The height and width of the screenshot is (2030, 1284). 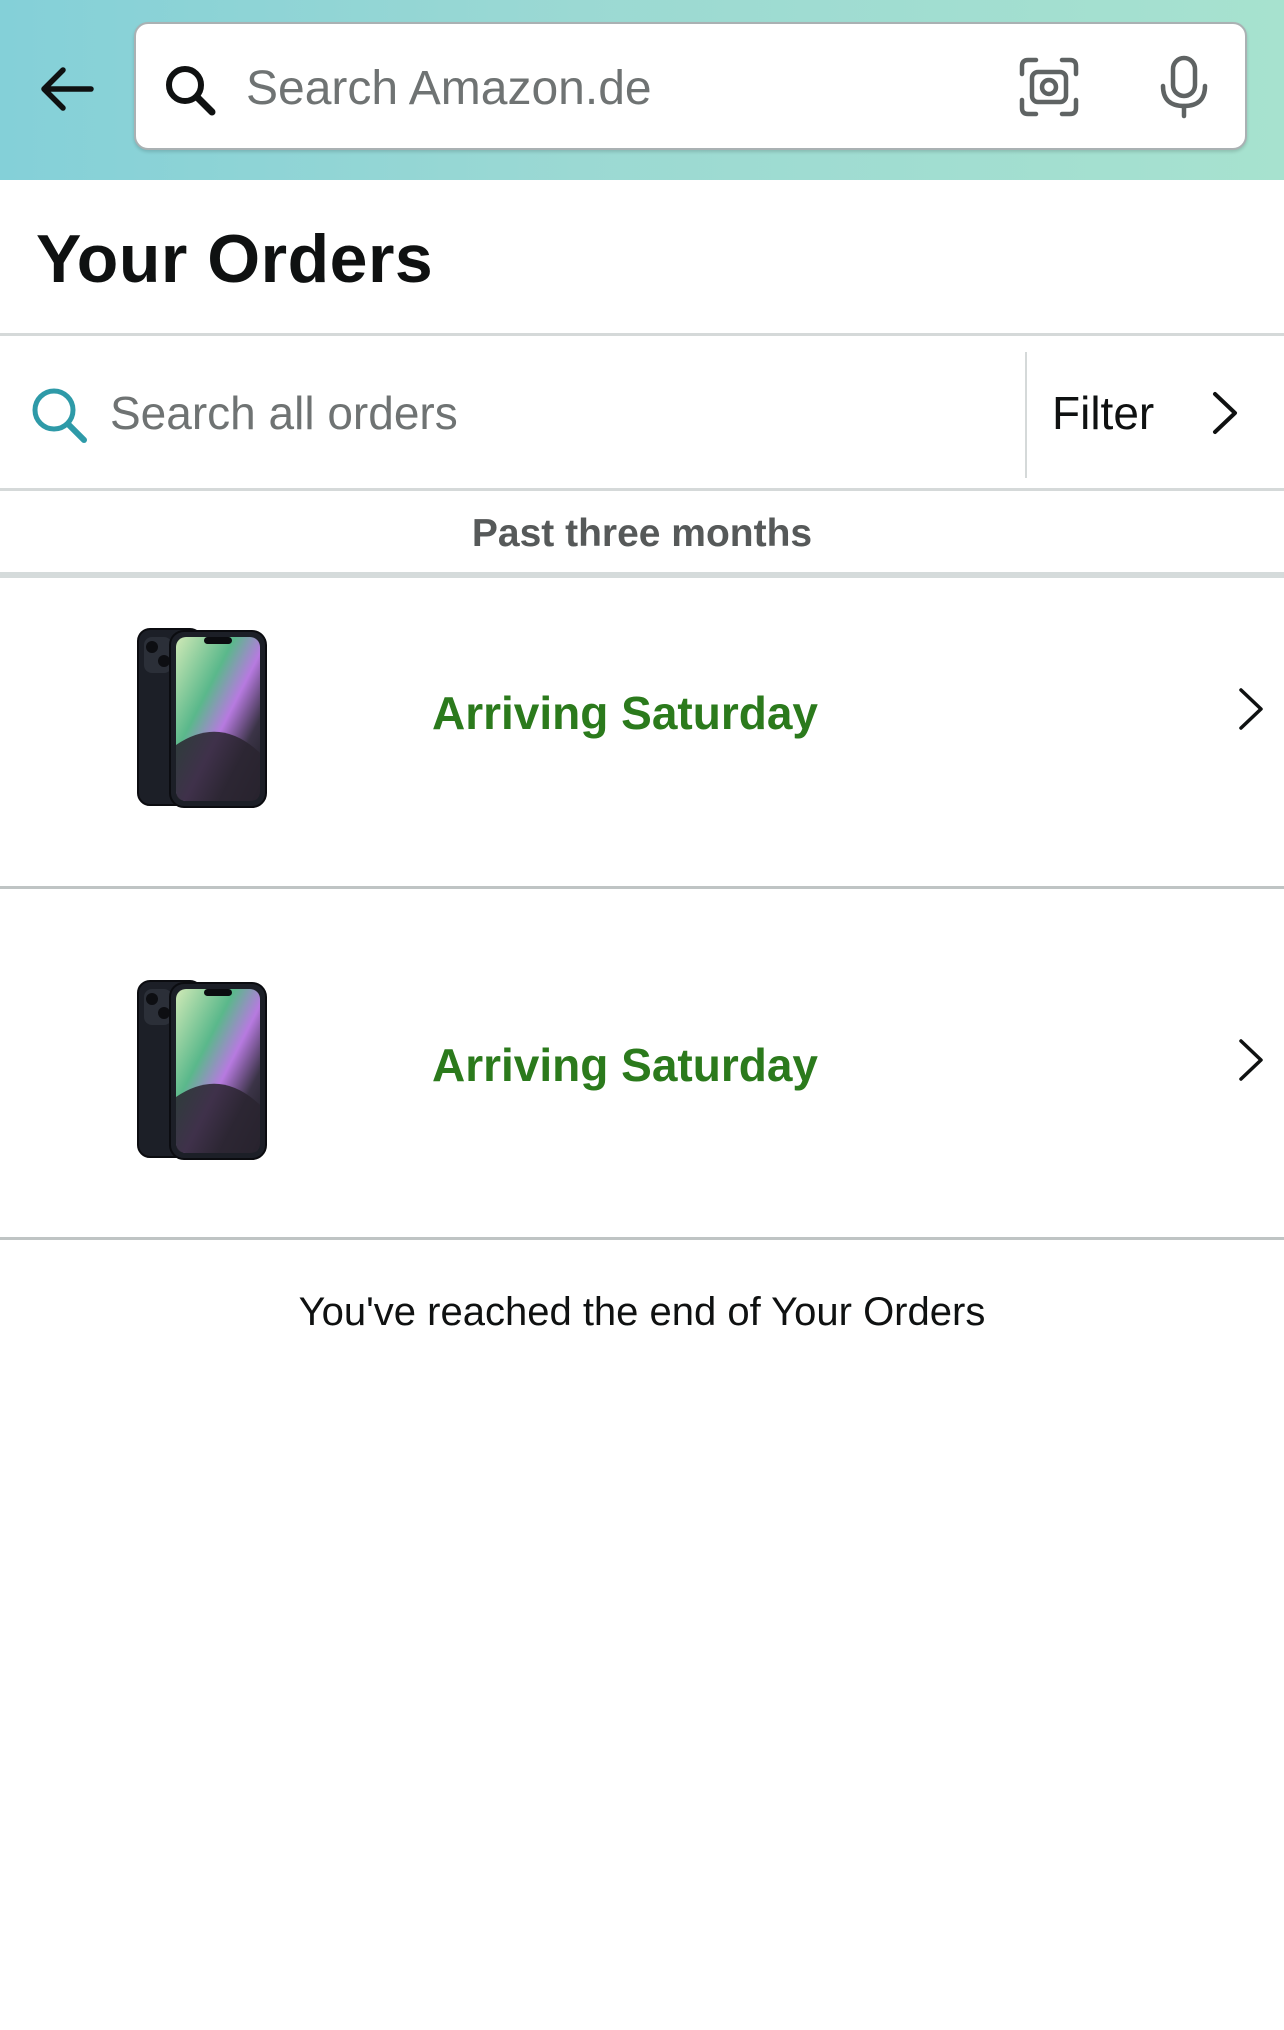 I want to click on back-button, so click(x=67, y=89).